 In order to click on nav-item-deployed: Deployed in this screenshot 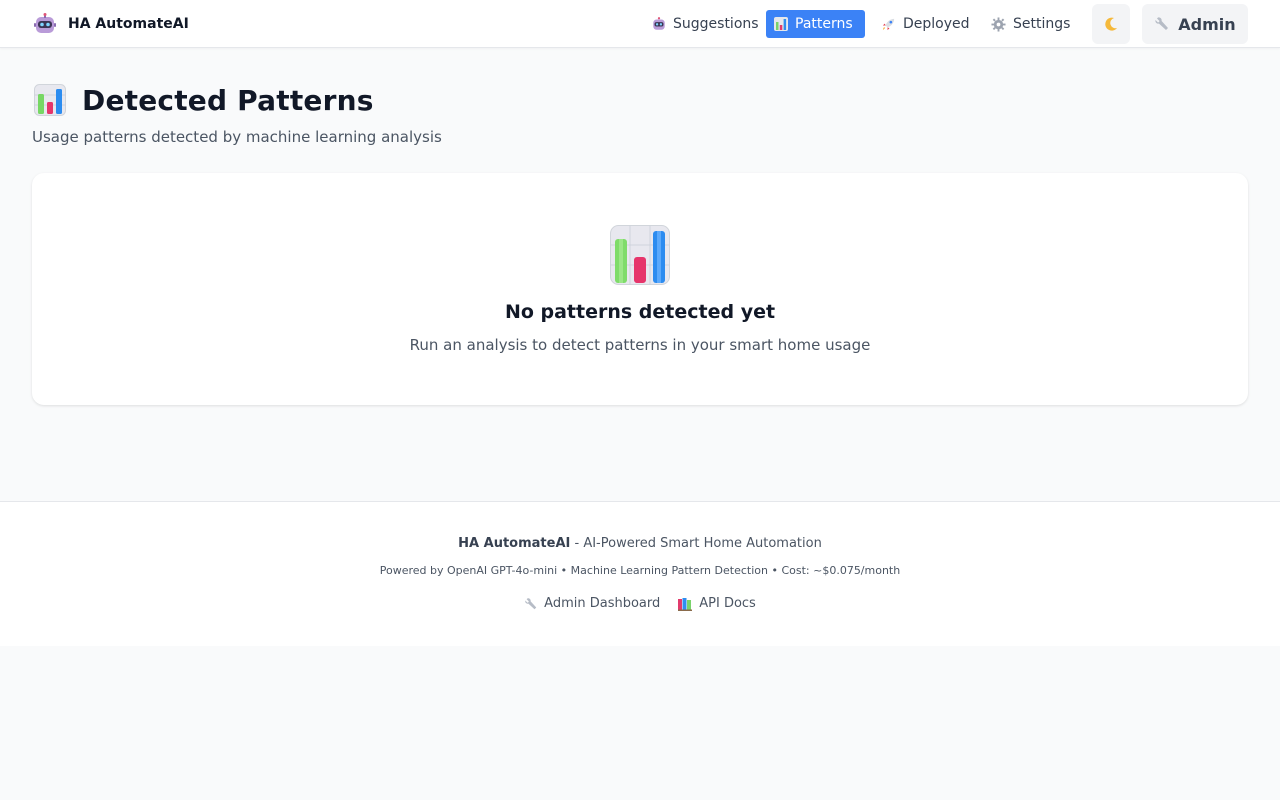, I will do `click(921, 24)`.